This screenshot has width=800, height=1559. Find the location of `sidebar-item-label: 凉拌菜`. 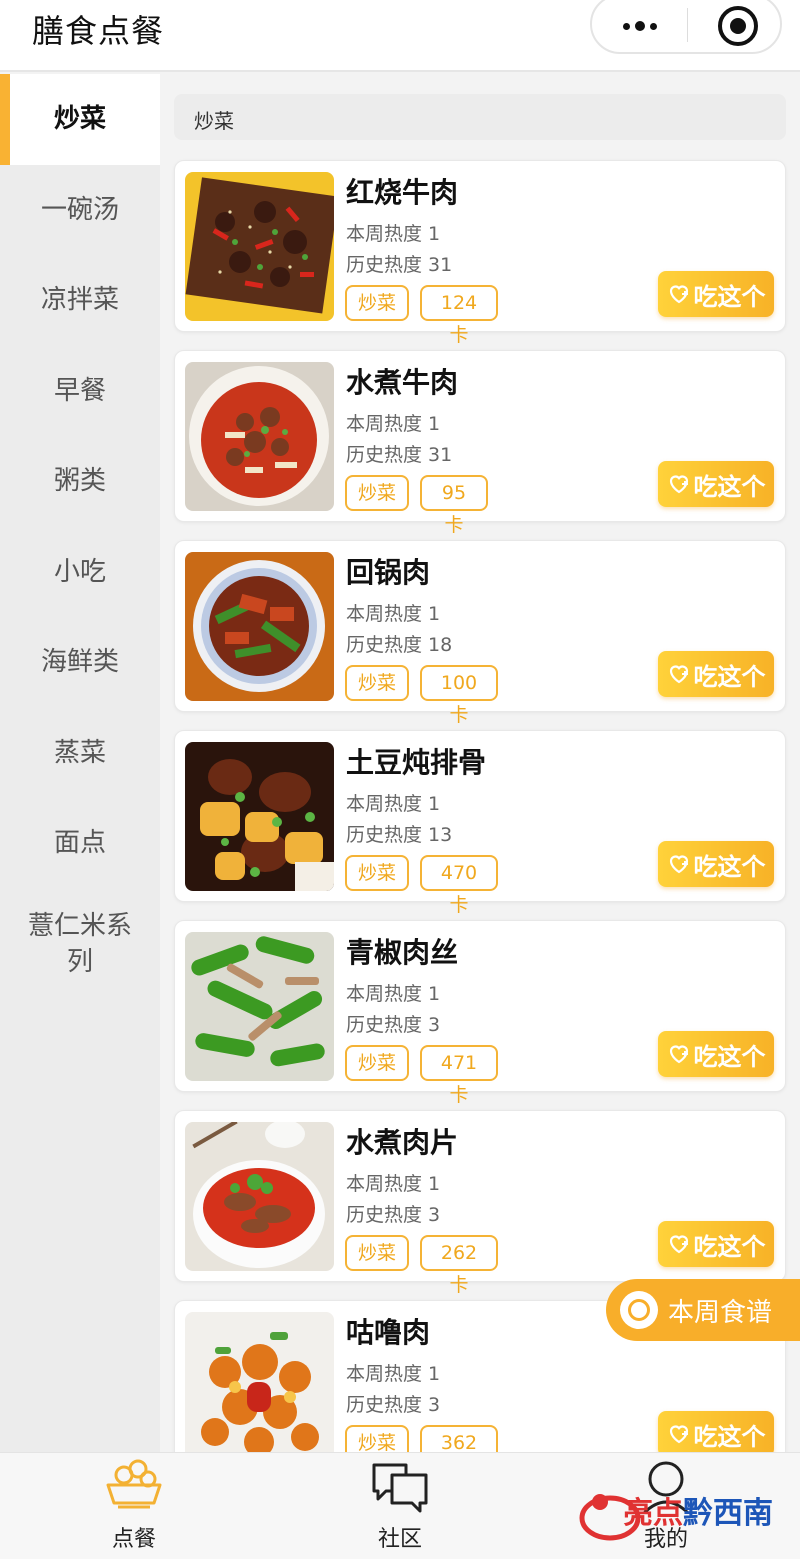

sidebar-item-label: 凉拌菜 is located at coordinates (79, 300).